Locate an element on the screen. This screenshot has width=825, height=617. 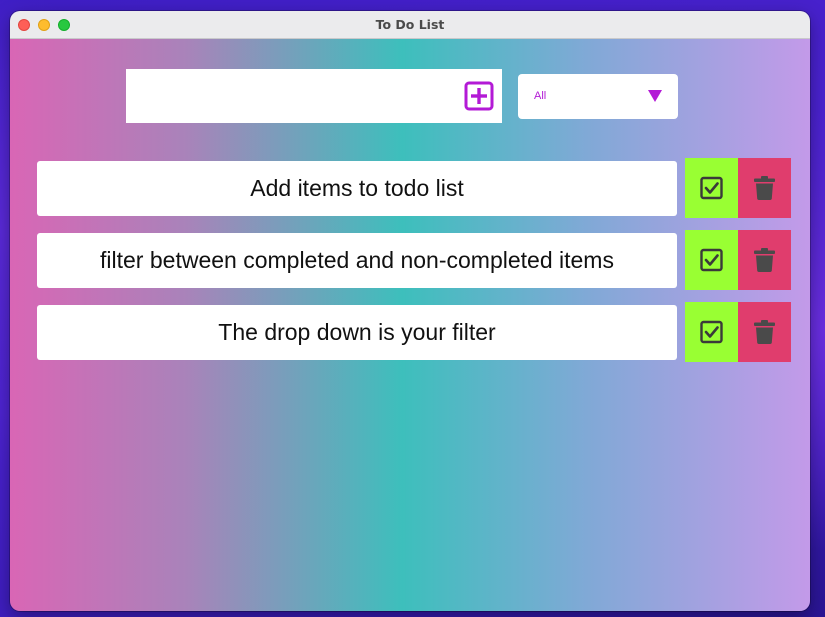
filter-dropdown: All is located at coordinates (598, 96).